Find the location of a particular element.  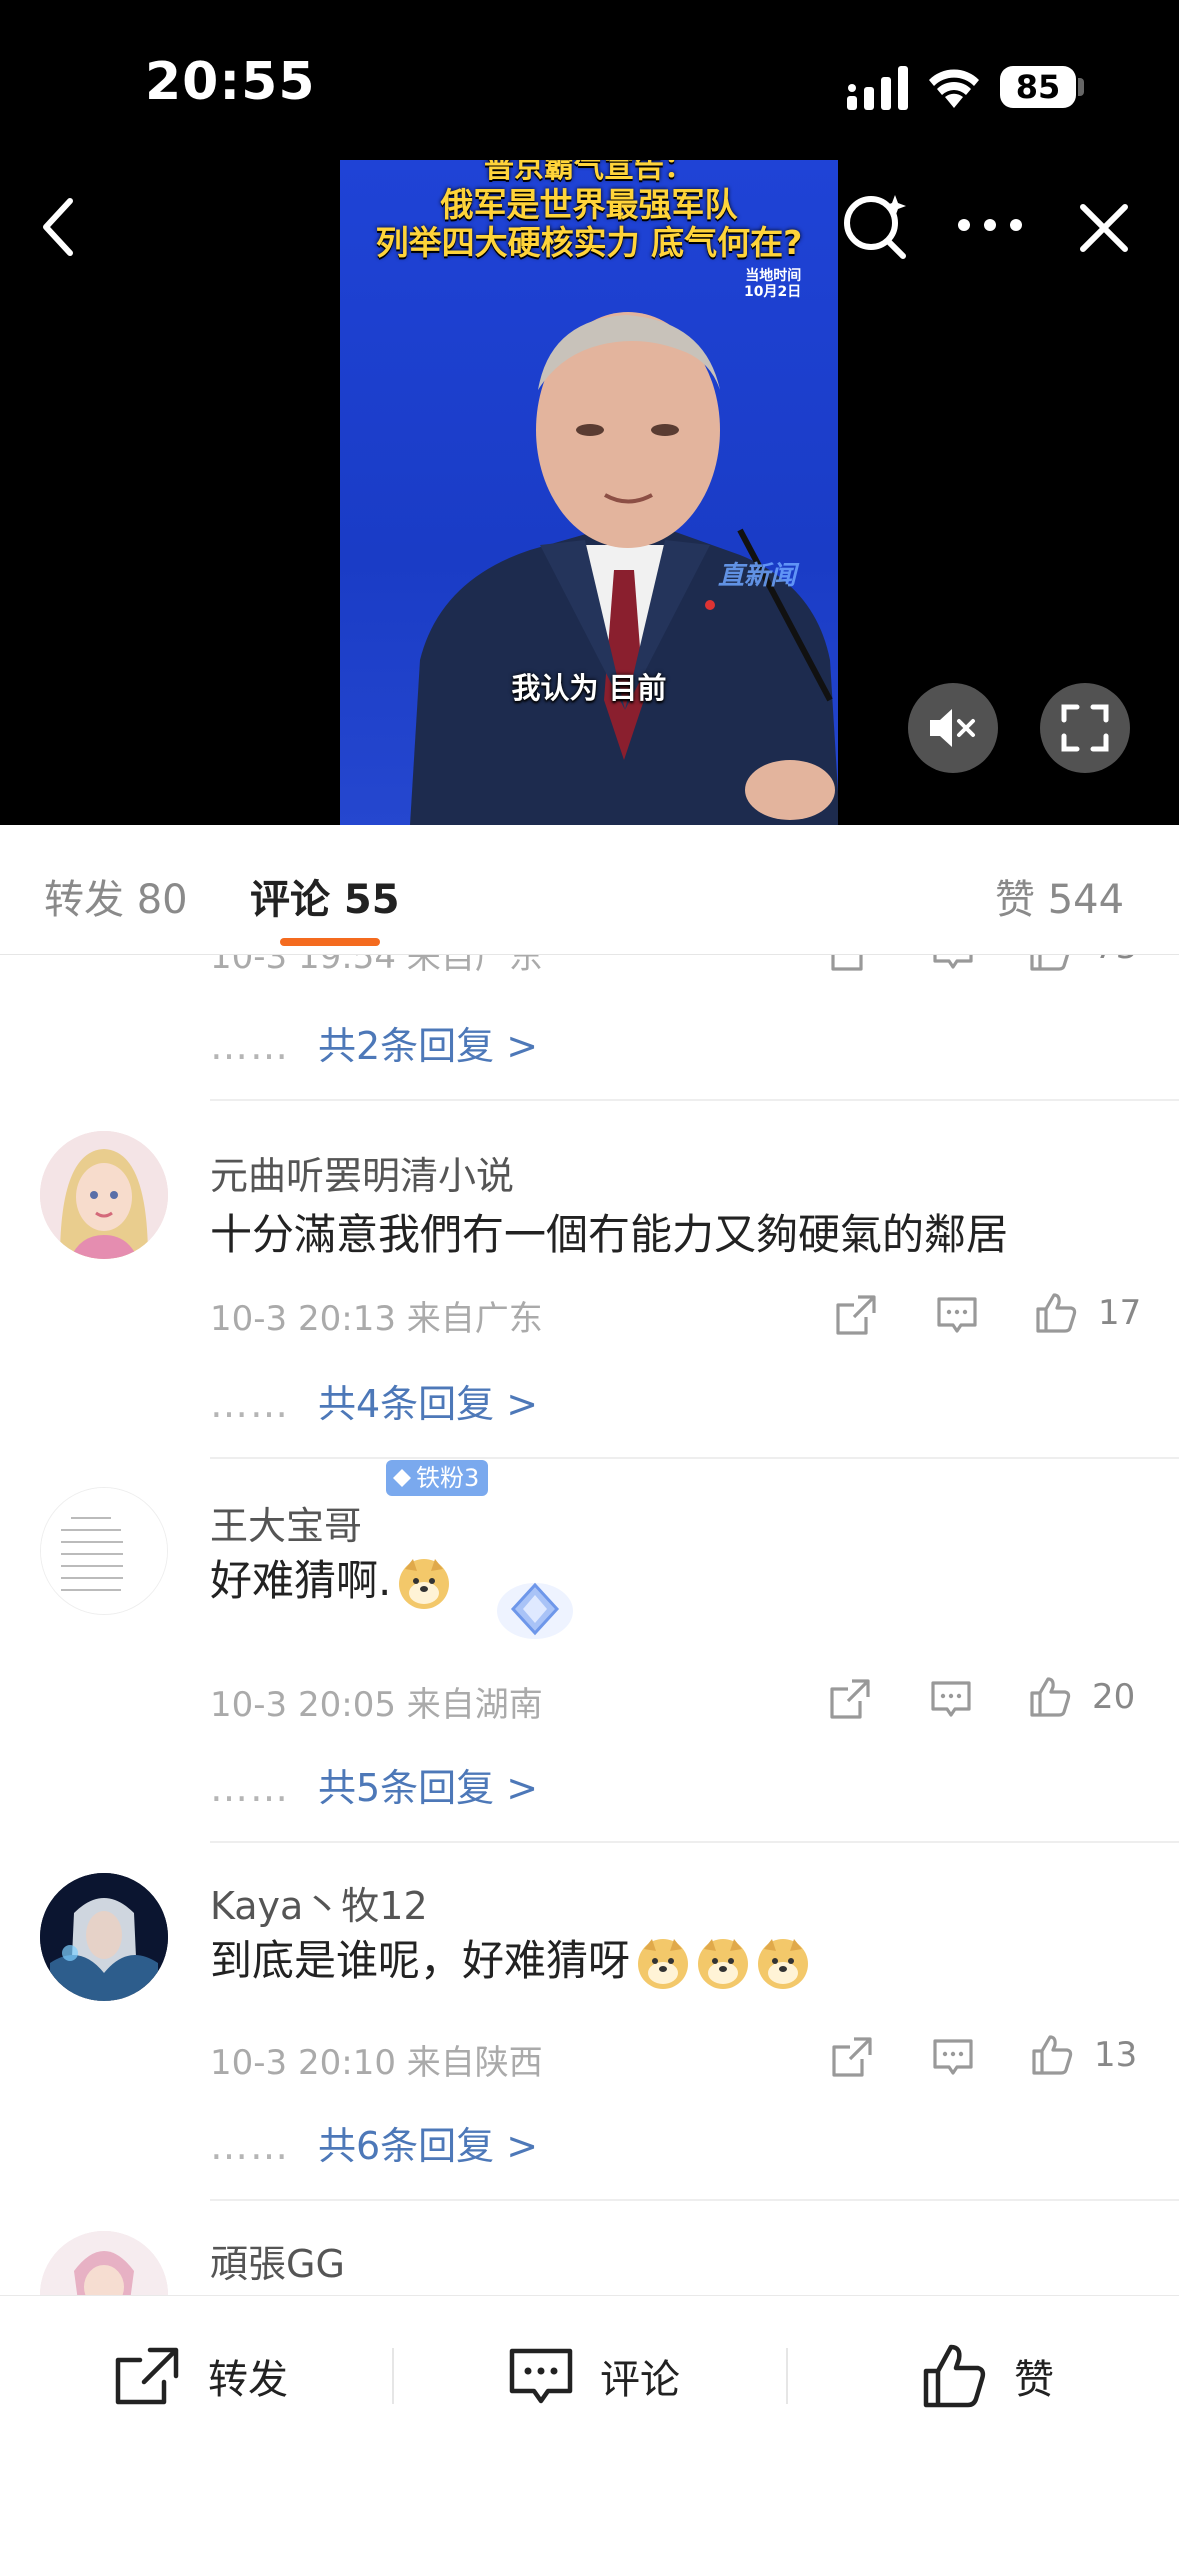

comment-username: 元曲听罢明清小说 is located at coordinates (362, 1172).